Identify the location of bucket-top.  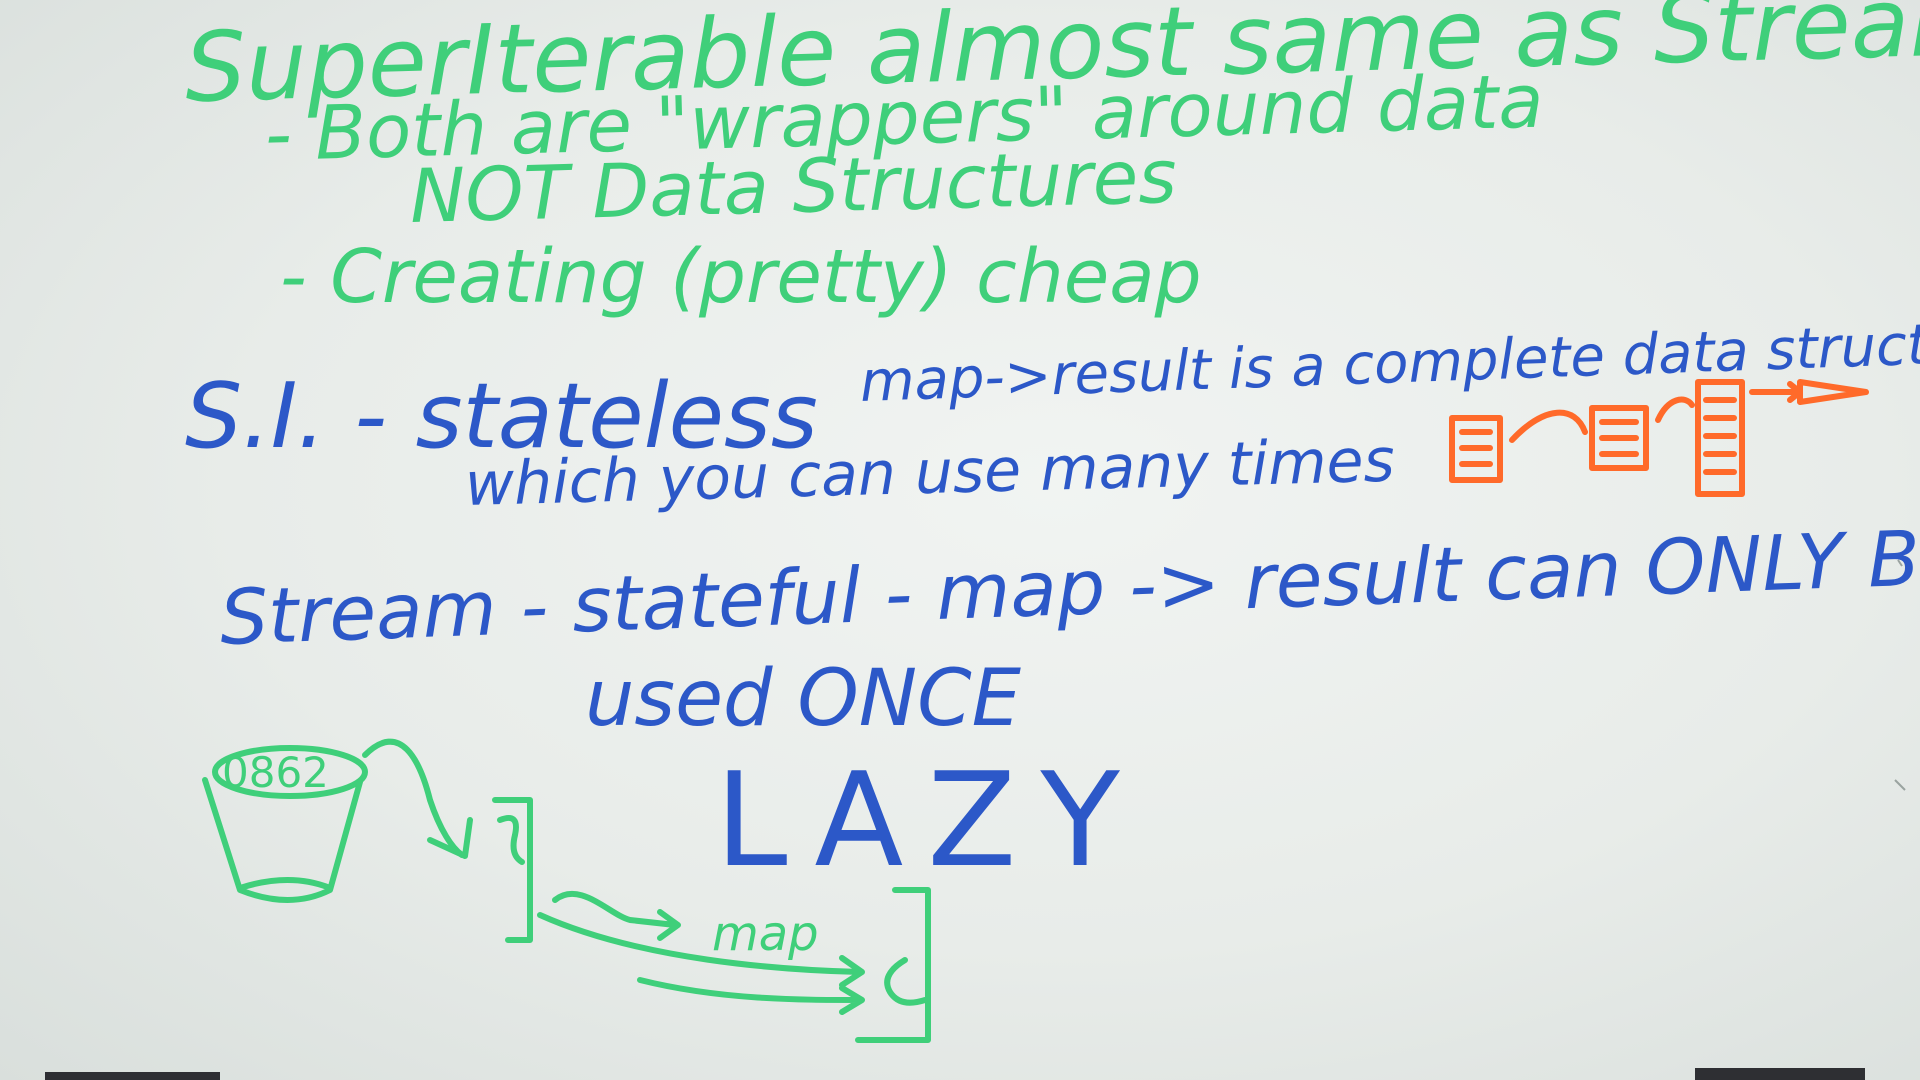
(290, 772).